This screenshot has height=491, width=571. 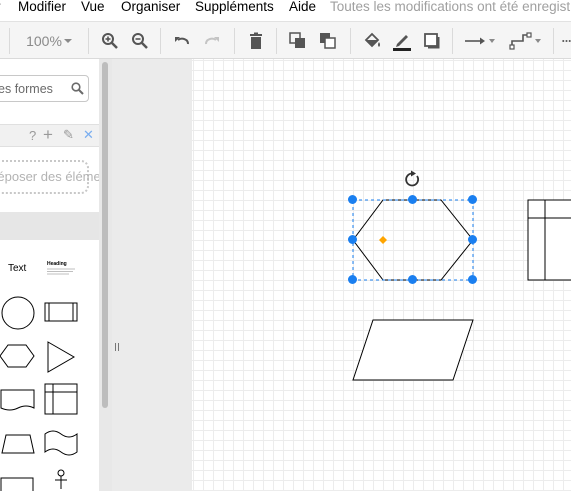 I want to click on zoom-in-icon, so click(x=110, y=41).